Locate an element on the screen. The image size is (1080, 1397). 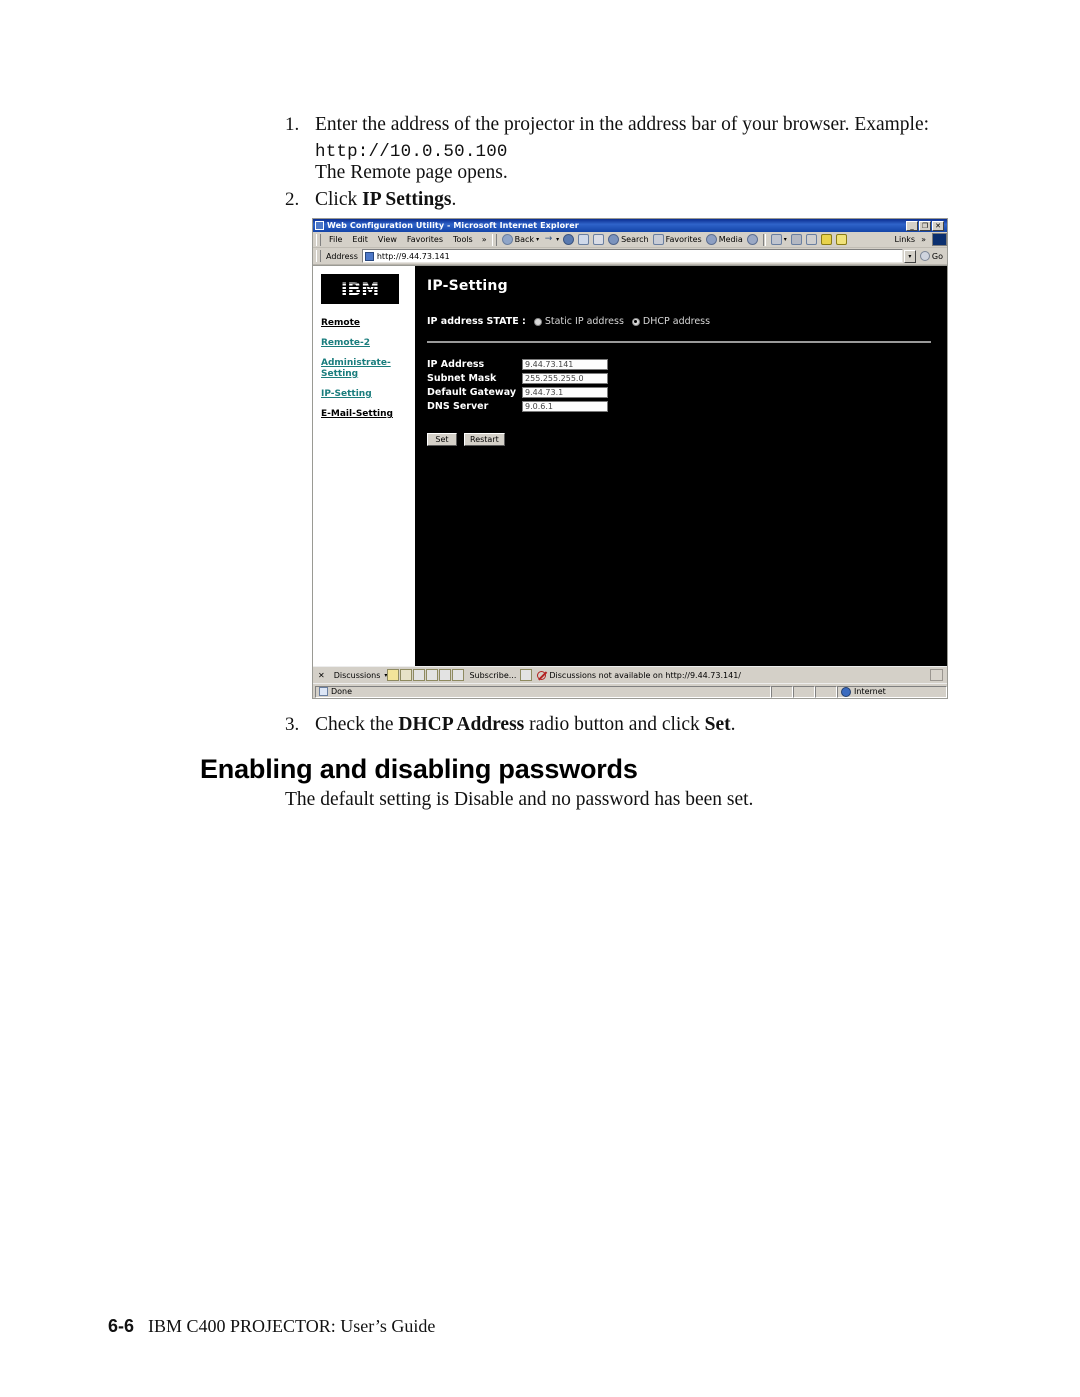
favorites-label: Favorites is located at coordinates (683, 239).